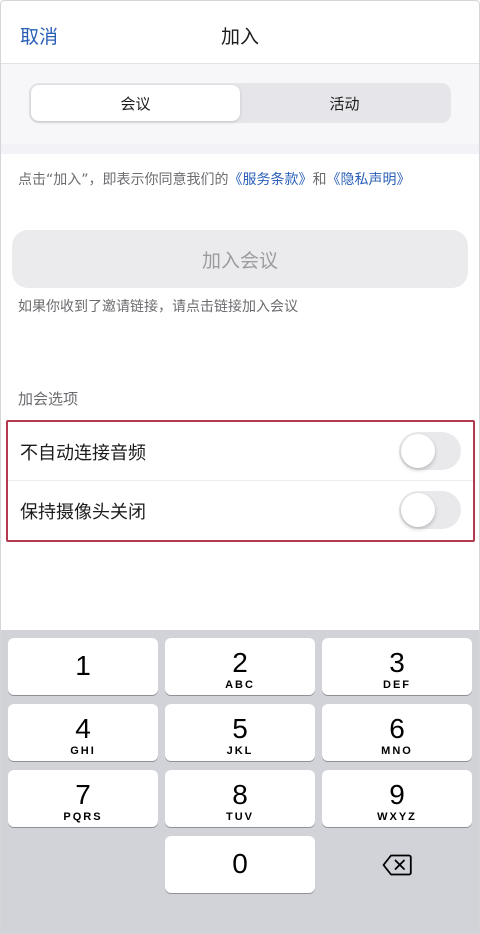 This screenshot has height=934, width=480. Describe the element at coordinates (83, 817) in the screenshot. I see `key-7-letters: PQRS` at that location.